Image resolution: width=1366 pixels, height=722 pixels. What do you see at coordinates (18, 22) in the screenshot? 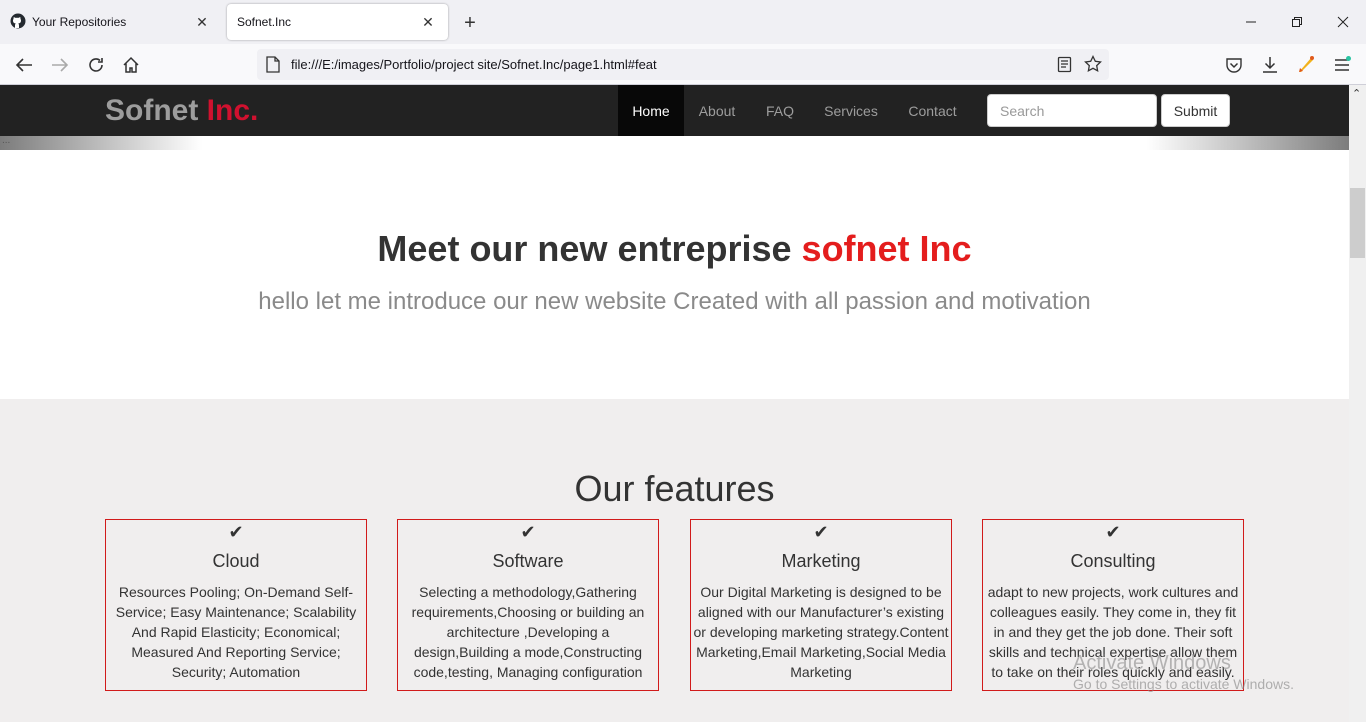
I see `github-icon` at bounding box center [18, 22].